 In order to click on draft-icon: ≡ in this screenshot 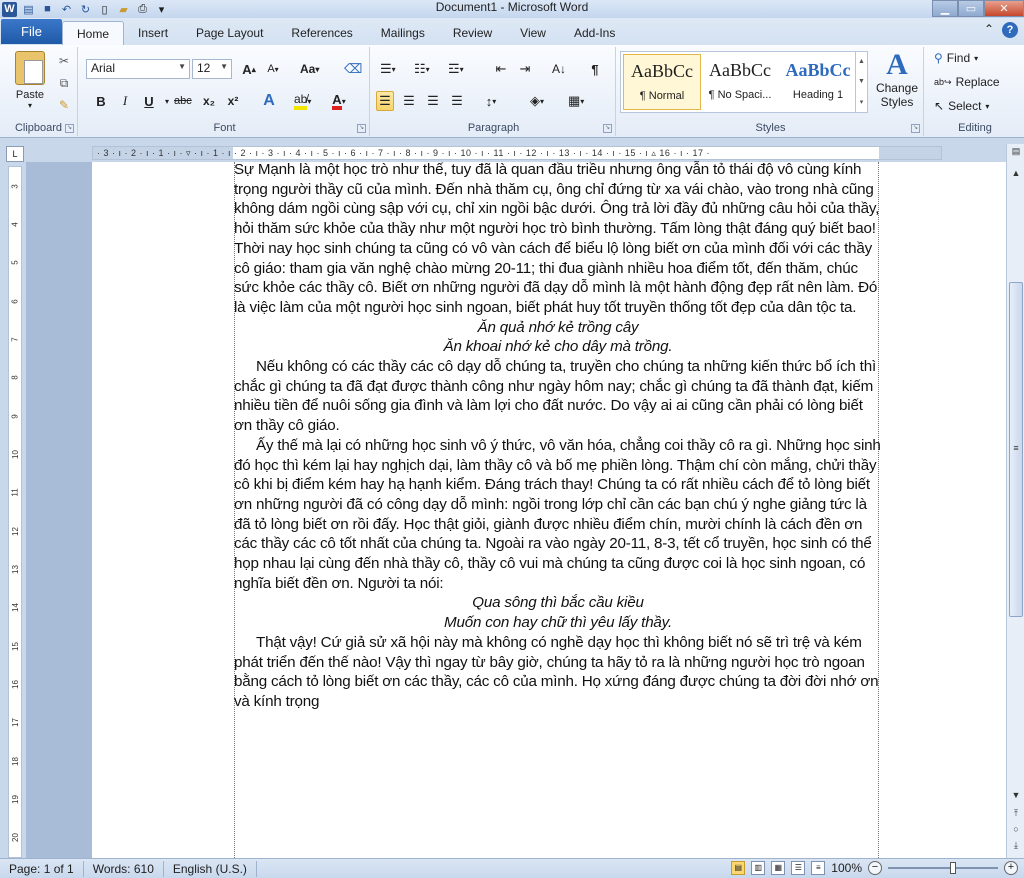, I will do `click(818, 868)`.